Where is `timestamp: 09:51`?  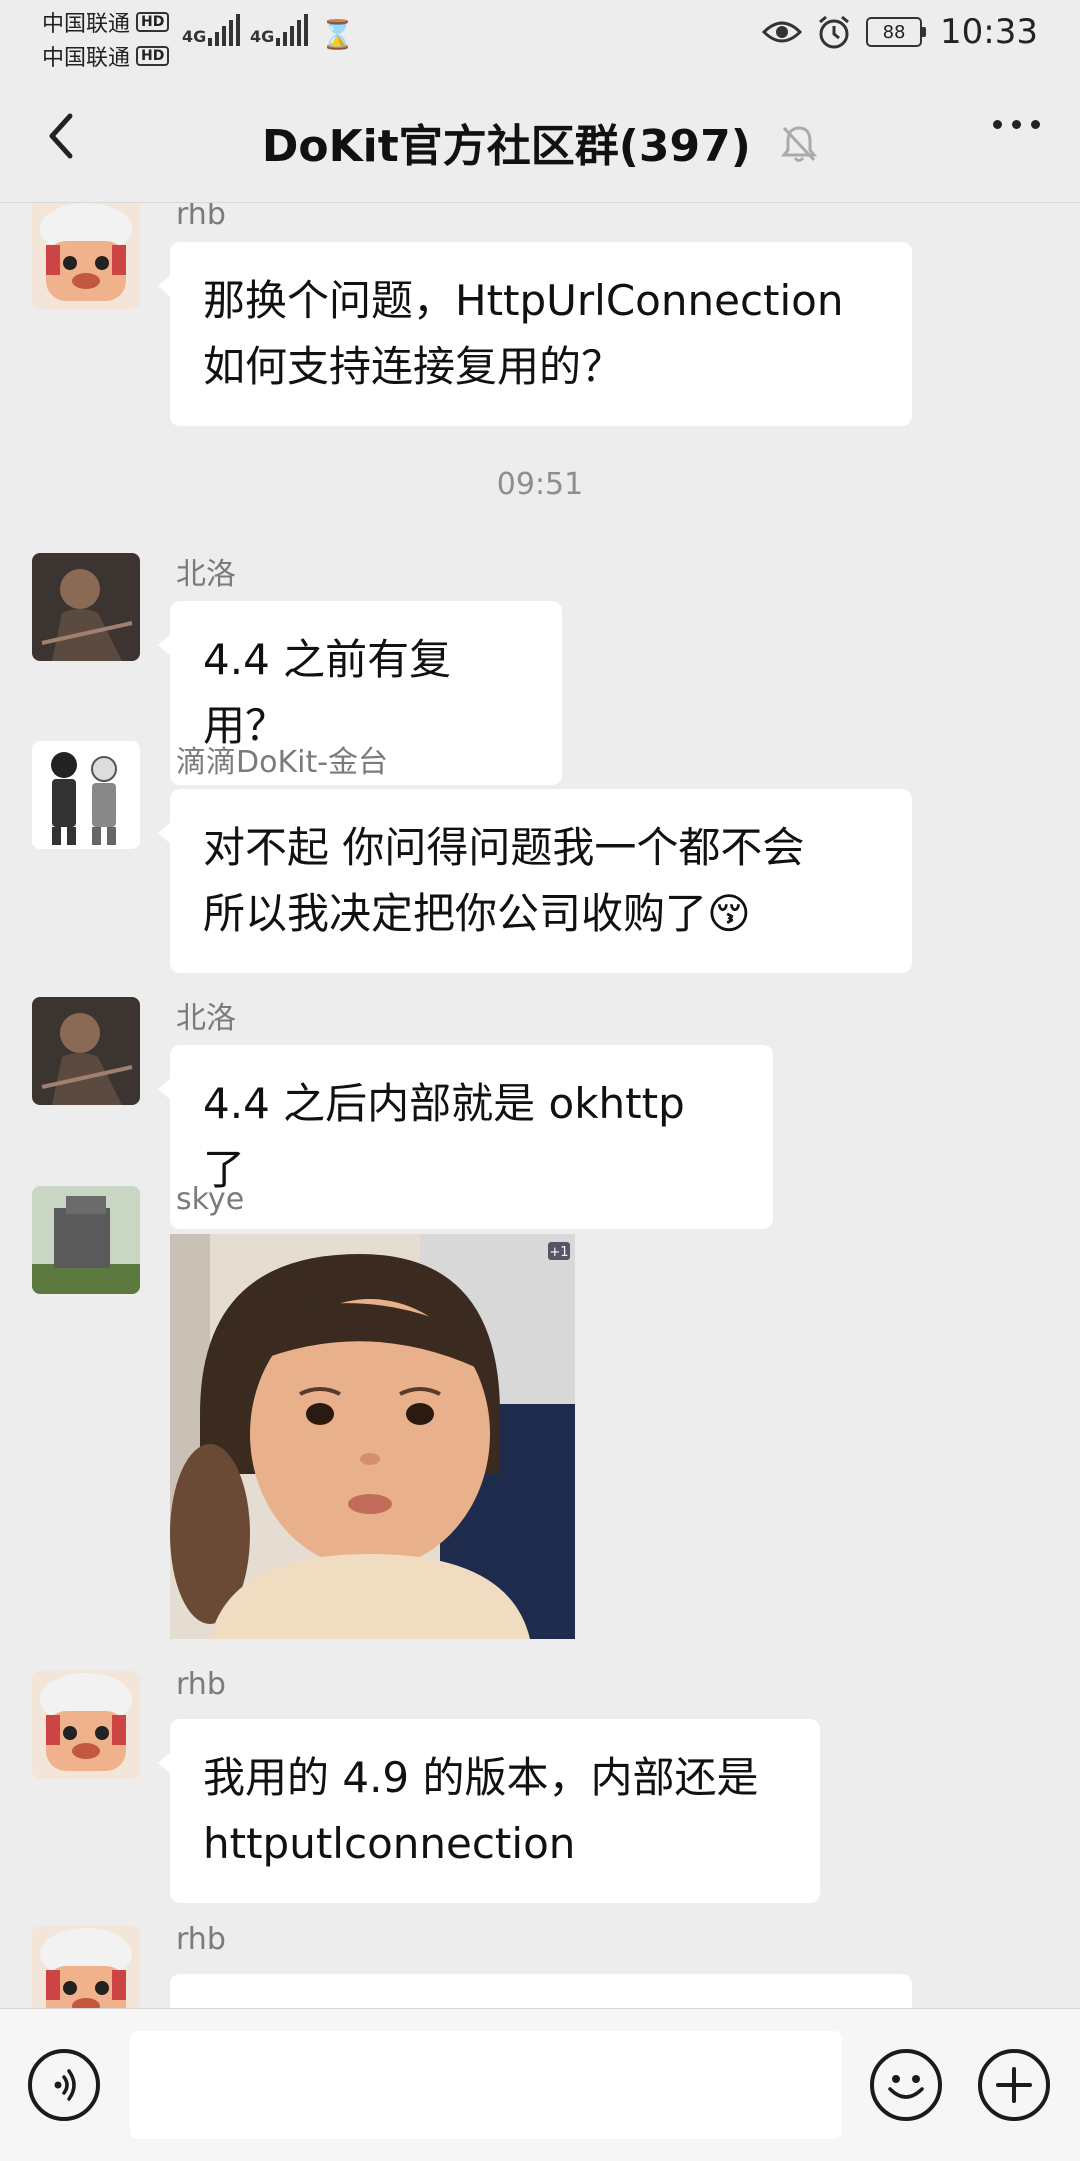 timestamp: 09:51 is located at coordinates (540, 484).